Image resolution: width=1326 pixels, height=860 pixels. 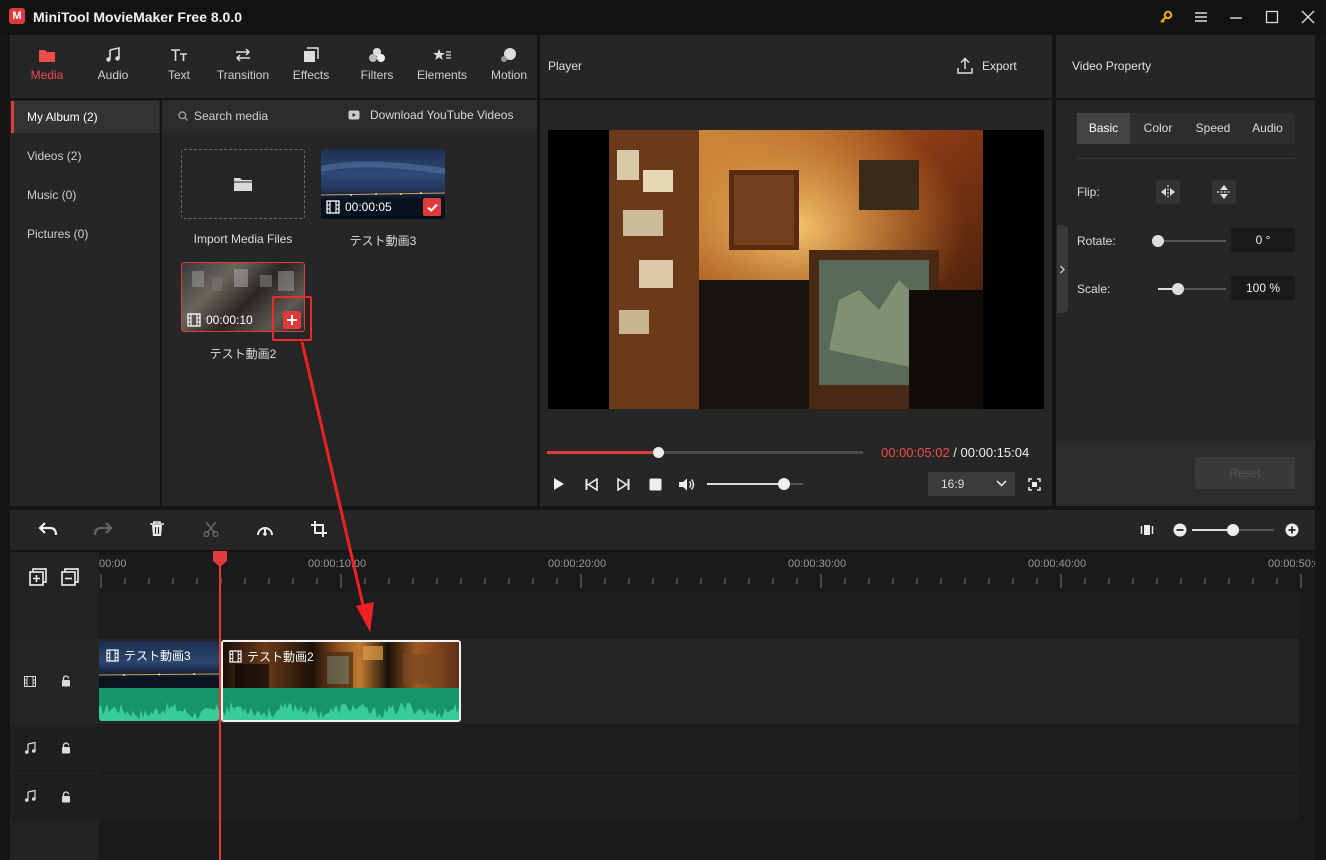 What do you see at coordinates (243, 55) in the screenshot?
I see `transition-icon` at bounding box center [243, 55].